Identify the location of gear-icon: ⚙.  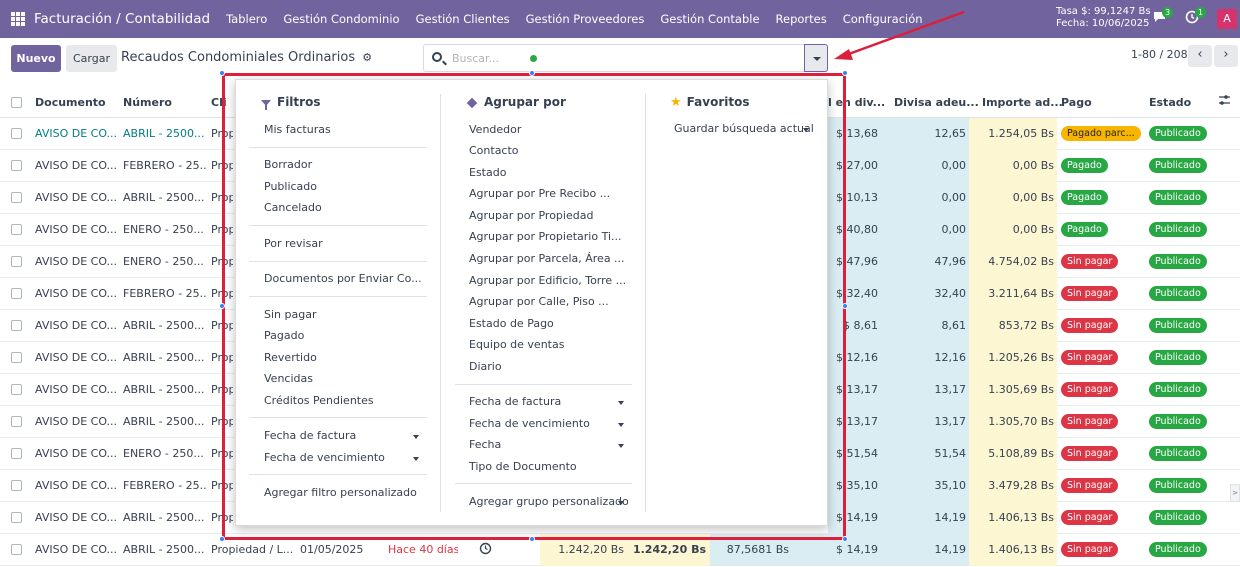
(367, 57).